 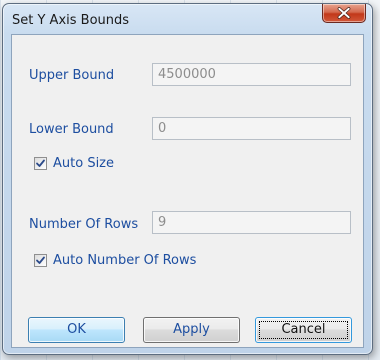 What do you see at coordinates (71, 20) in the screenshot?
I see `dialog-title: Set Y Axis Bounds` at bounding box center [71, 20].